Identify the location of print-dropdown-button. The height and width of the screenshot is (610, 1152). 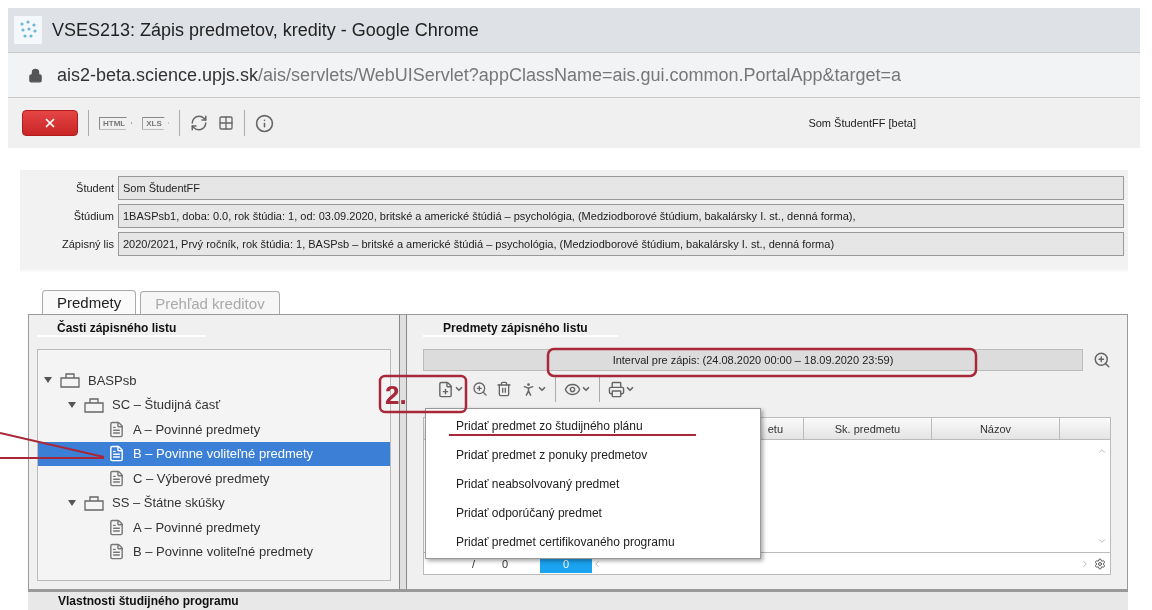
(621, 389).